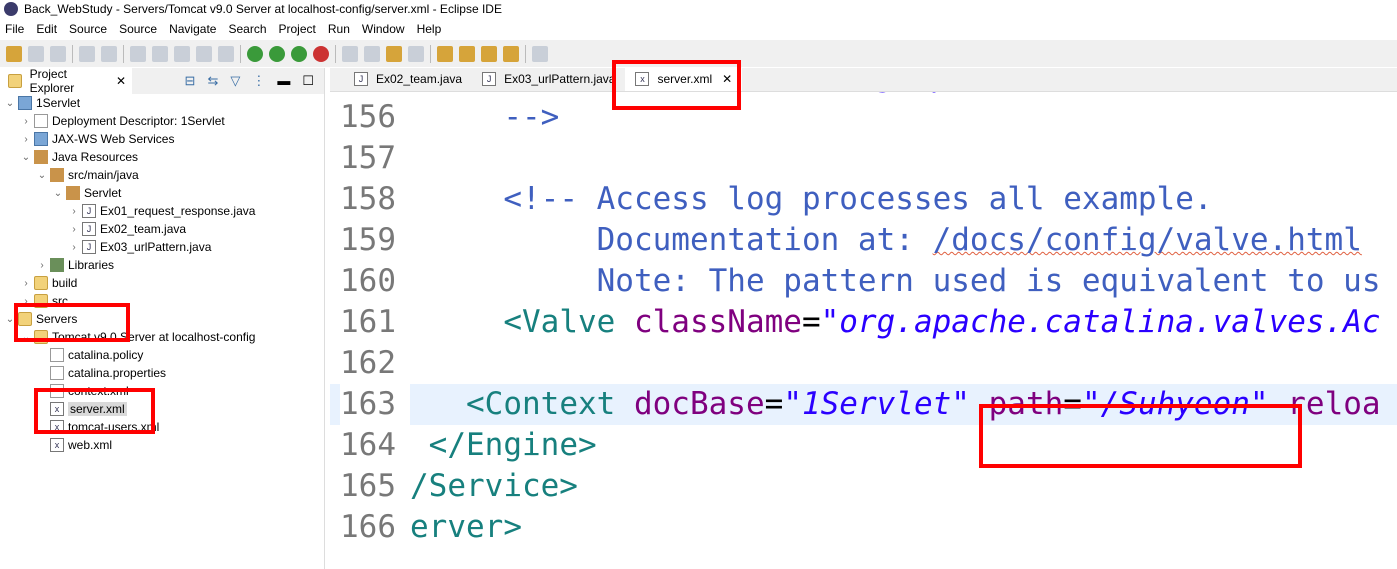 This screenshot has height=569, width=1397. What do you see at coordinates (160, 53) in the screenshot?
I see `suspend-icon` at bounding box center [160, 53].